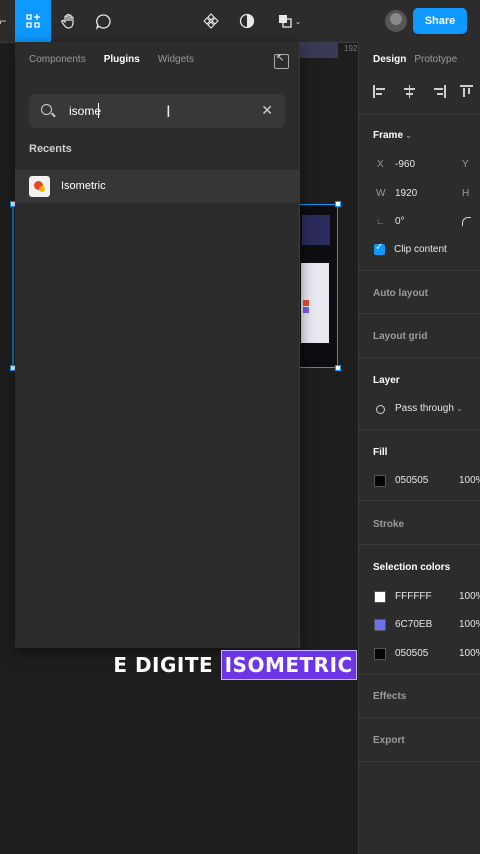 This screenshot has width=480, height=854. Describe the element at coordinates (379, 248) in the screenshot. I see `clip-content-checkbox` at that location.